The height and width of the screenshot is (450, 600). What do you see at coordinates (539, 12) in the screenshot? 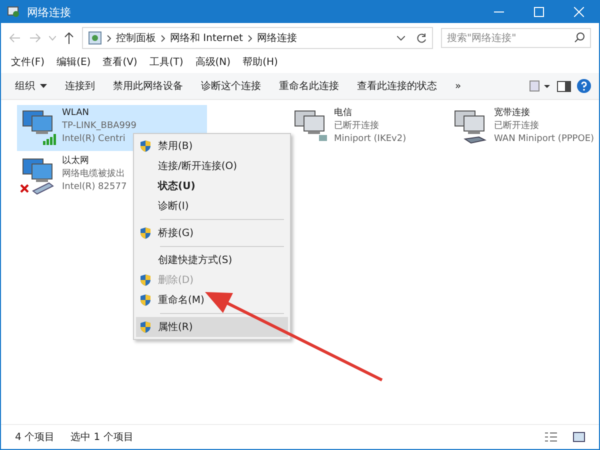
I see `maximize-icon` at bounding box center [539, 12].